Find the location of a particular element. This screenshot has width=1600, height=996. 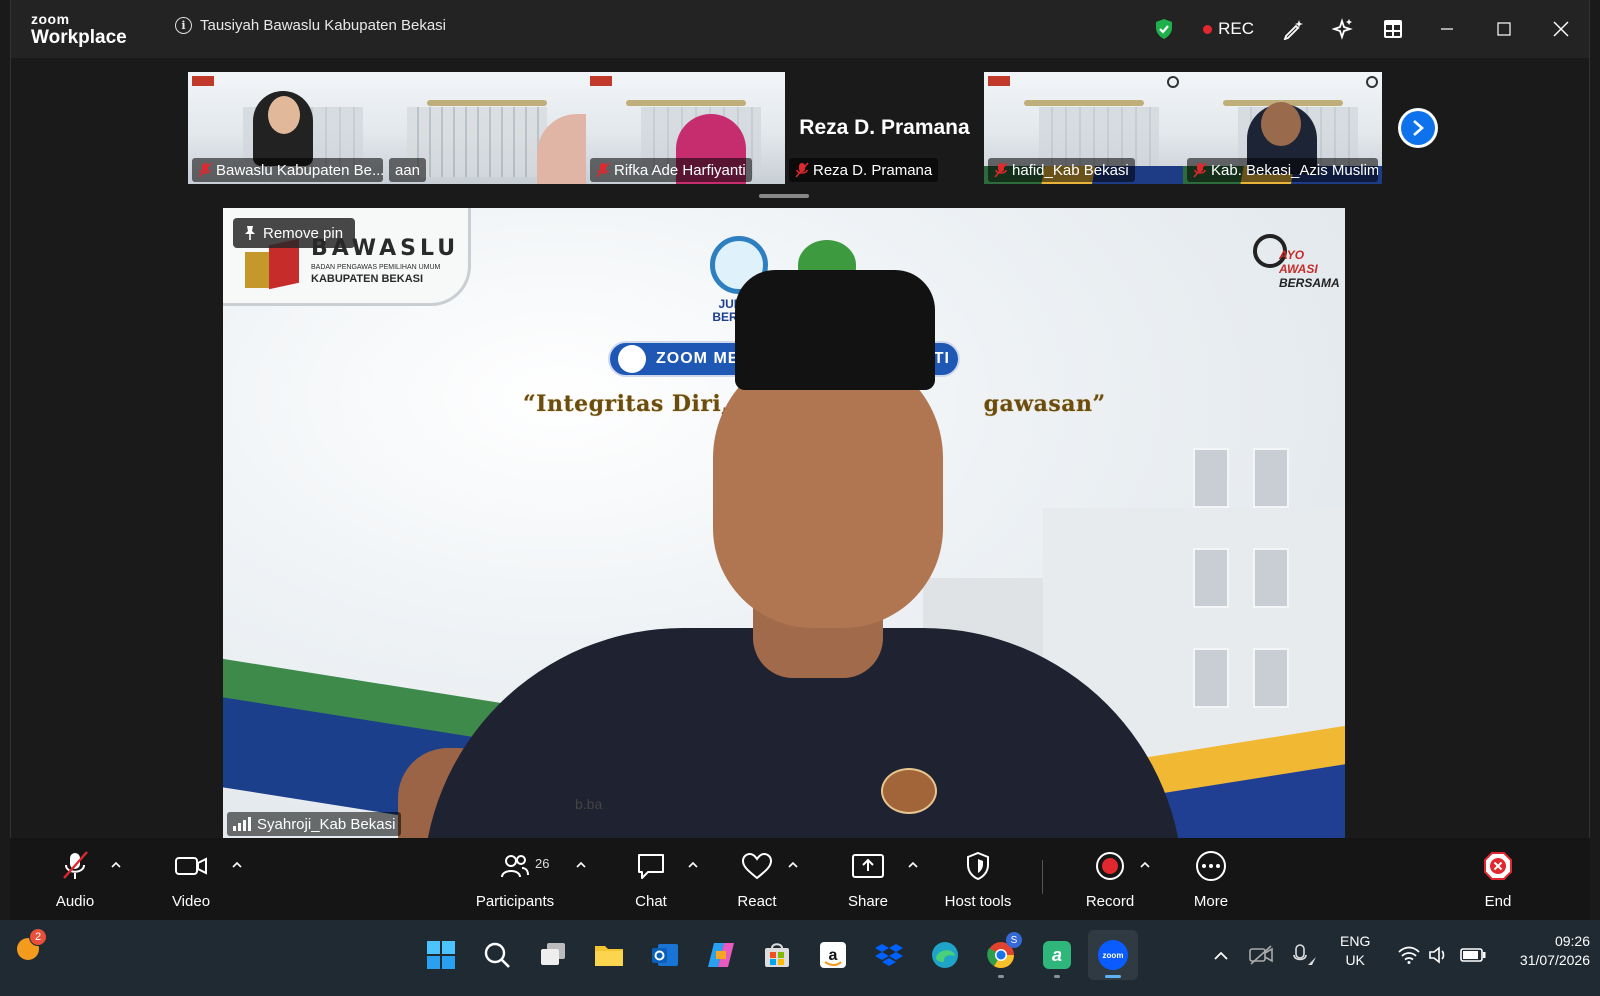

chrome-profile-badge: S is located at coordinates (1014, 940).